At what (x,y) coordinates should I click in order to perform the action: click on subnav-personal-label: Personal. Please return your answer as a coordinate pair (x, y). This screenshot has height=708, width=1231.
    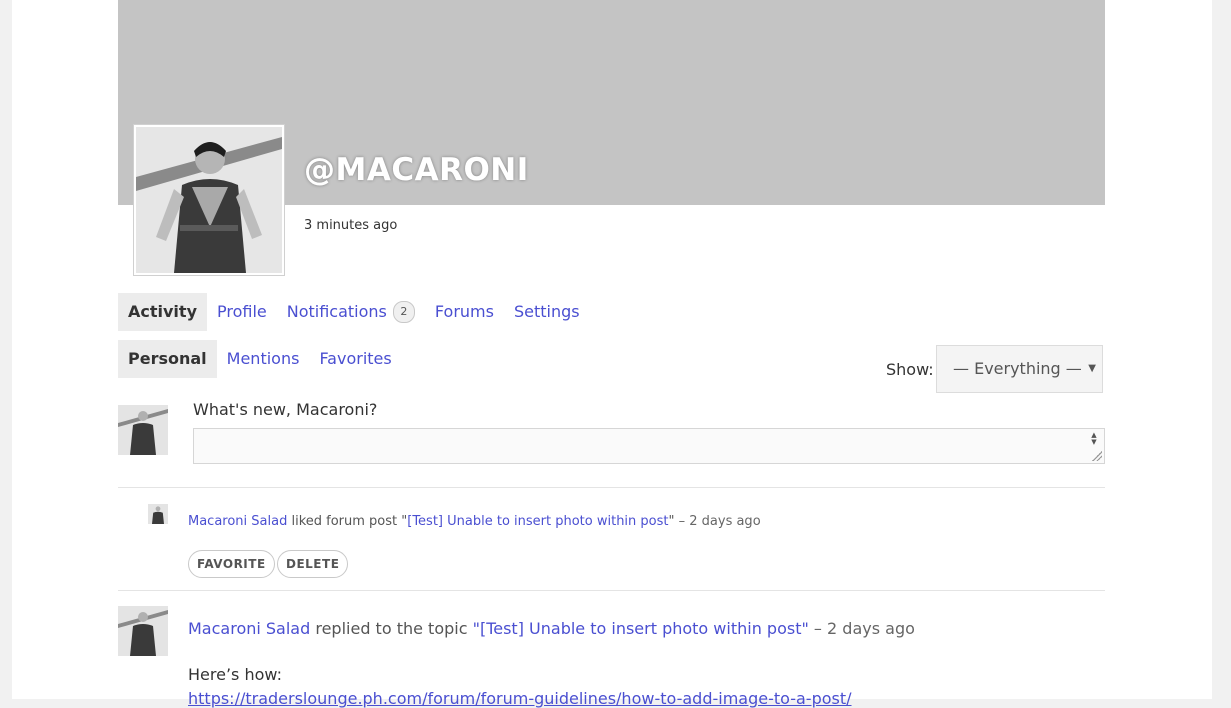
    Looking at the image, I should click on (167, 358).